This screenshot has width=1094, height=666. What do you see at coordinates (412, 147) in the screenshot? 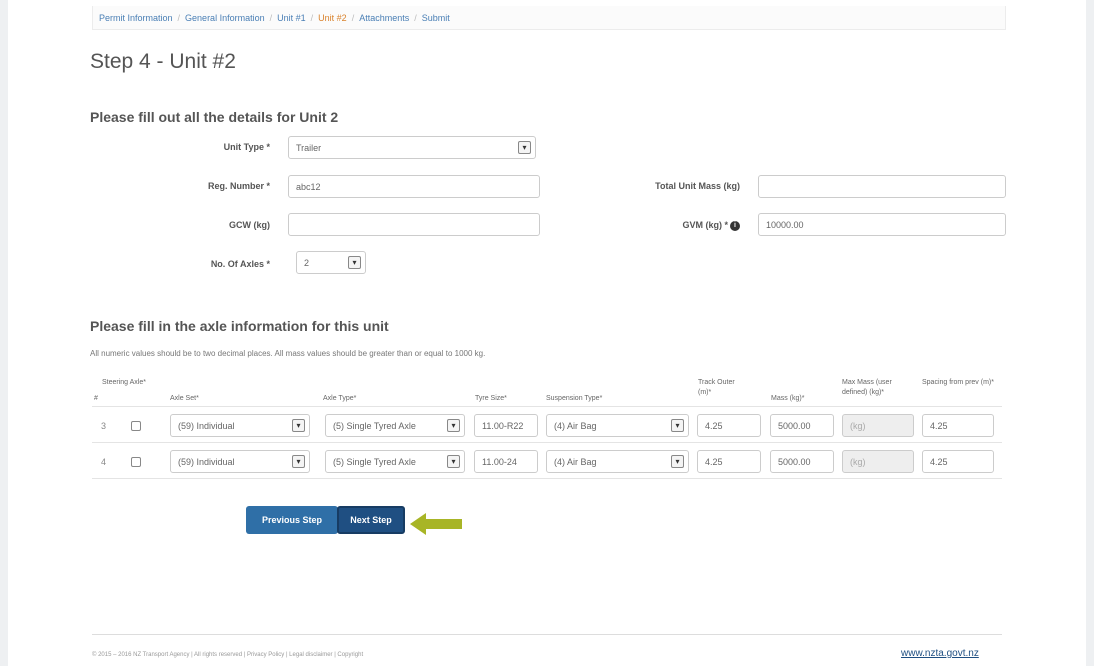
I see `unit-type-select: Trailer ▾` at bounding box center [412, 147].